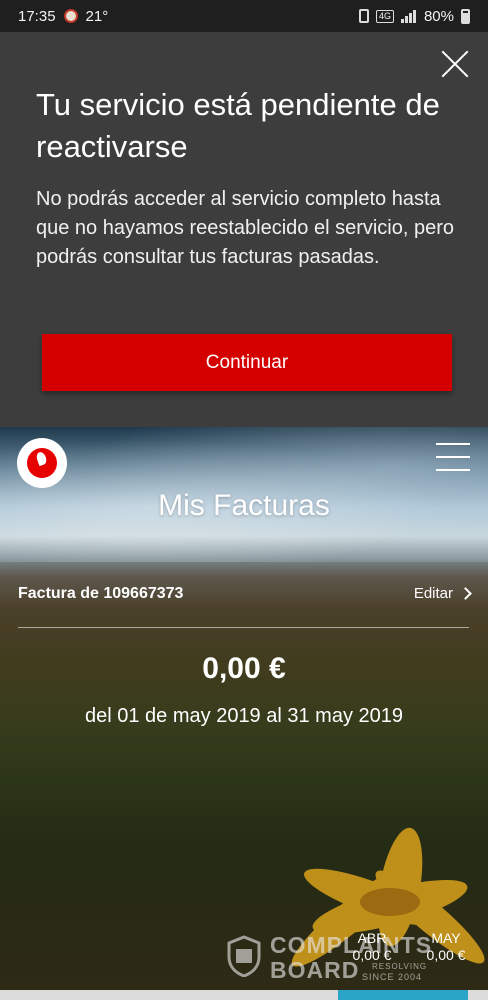 This screenshot has height=1000, width=488. I want to click on bill-period: del 01 de may 2019 al 31 may 2019, so click(244, 716).